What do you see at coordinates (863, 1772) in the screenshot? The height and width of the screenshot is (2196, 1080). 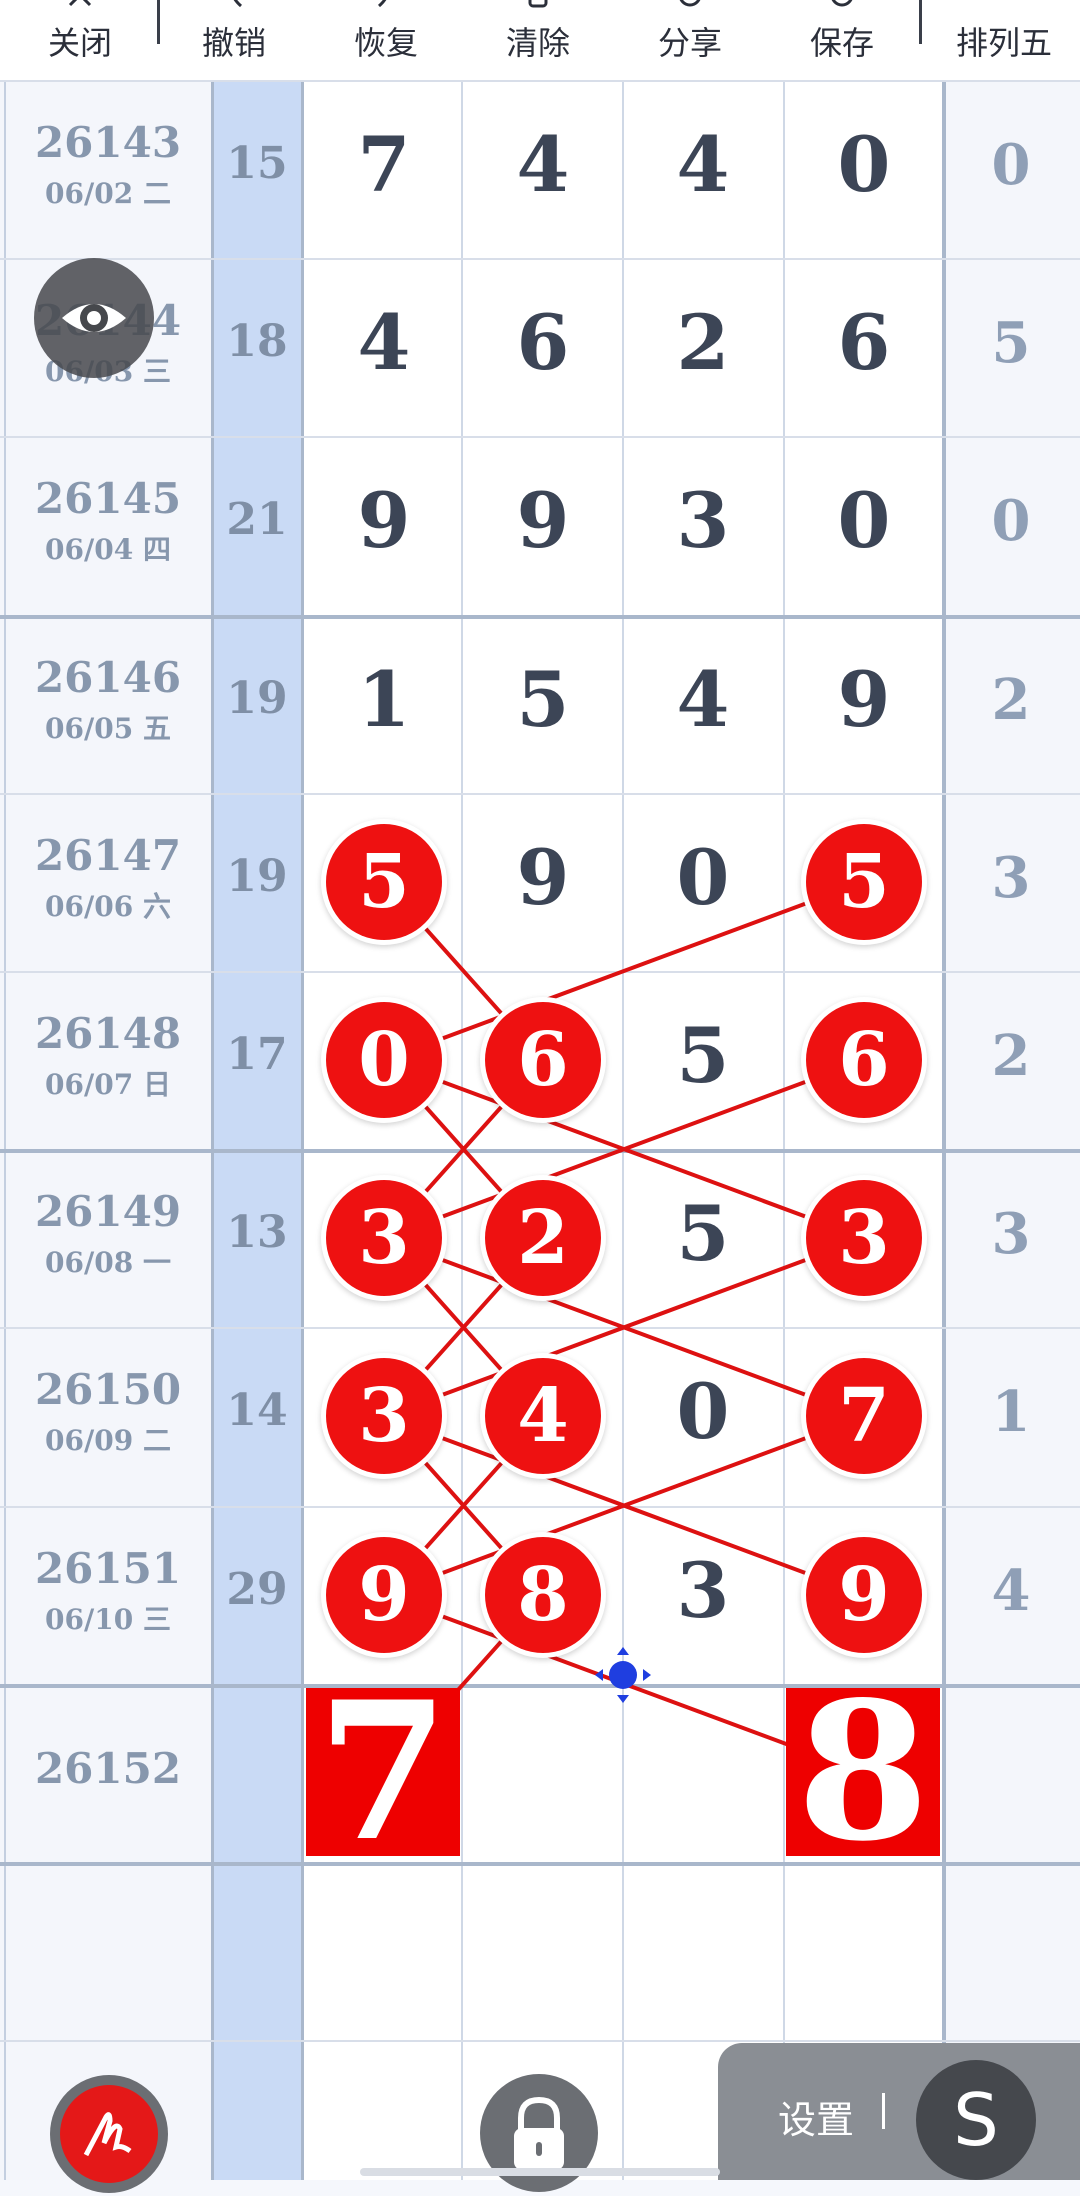 I see `prediction-box: 8` at bounding box center [863, 1772].